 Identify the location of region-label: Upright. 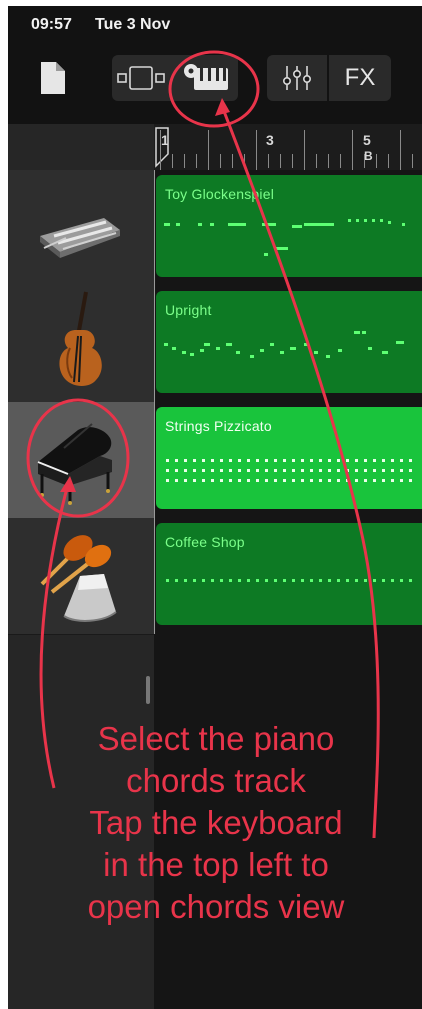
(188, 310).